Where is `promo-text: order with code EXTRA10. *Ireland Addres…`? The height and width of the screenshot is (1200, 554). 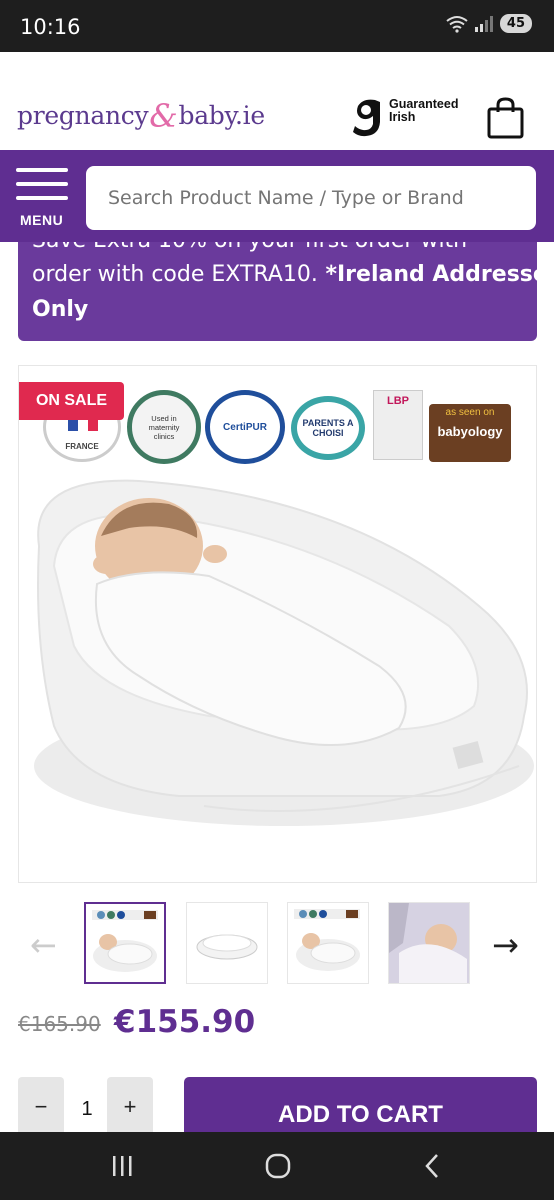 promo-text: order with code EXTRA10. *Ireland Addres… is located at coordinates (284, 274).